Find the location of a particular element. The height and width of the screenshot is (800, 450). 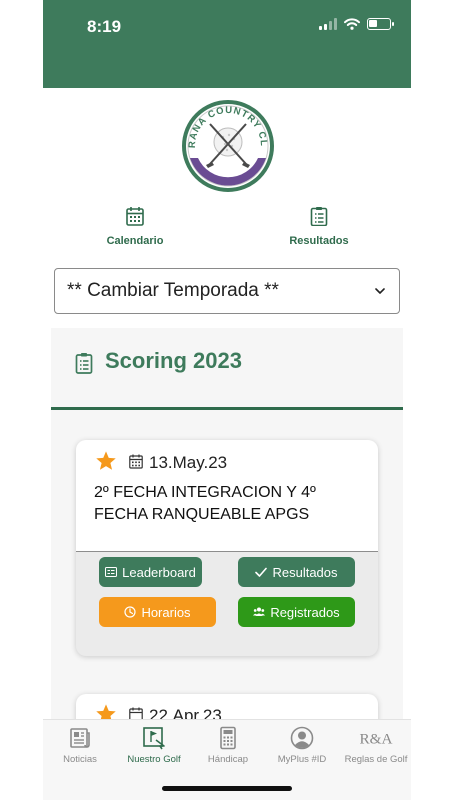

wifi-icon is located at coordinates (352, 24).